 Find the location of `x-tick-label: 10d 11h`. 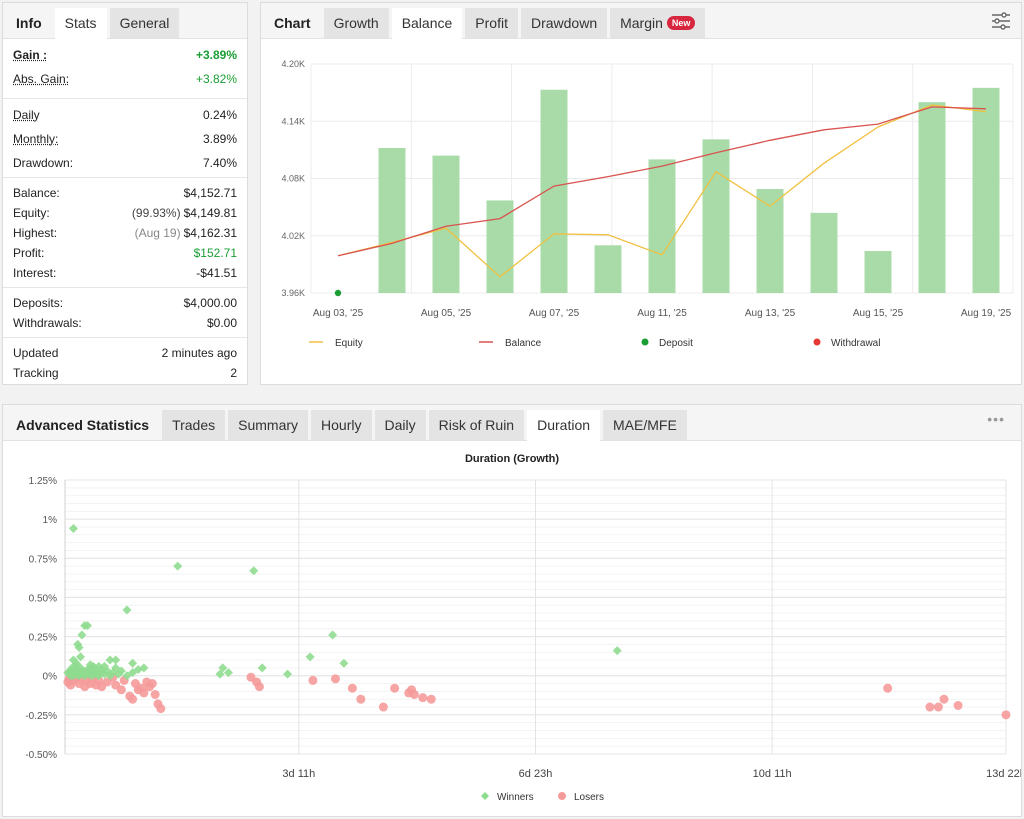

x-tick-label: 10d 11h is located at coordinates (772, 774).